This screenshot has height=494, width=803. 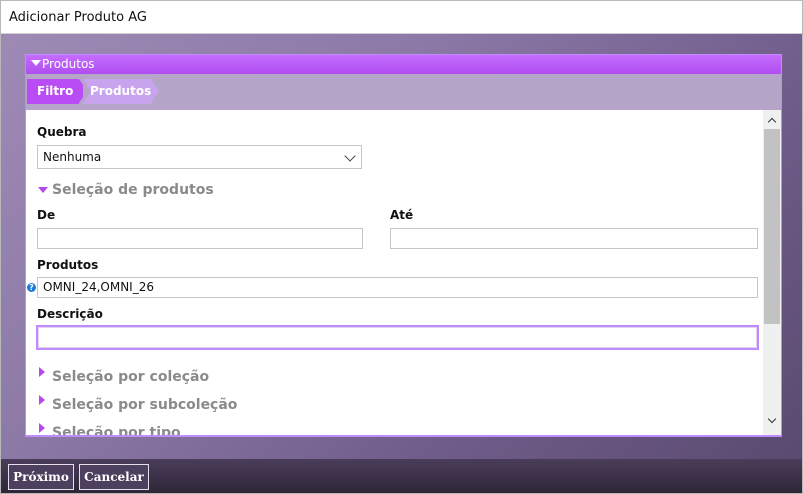 I want to click on quebra-label: Quebra, so click(x=62, y=132).